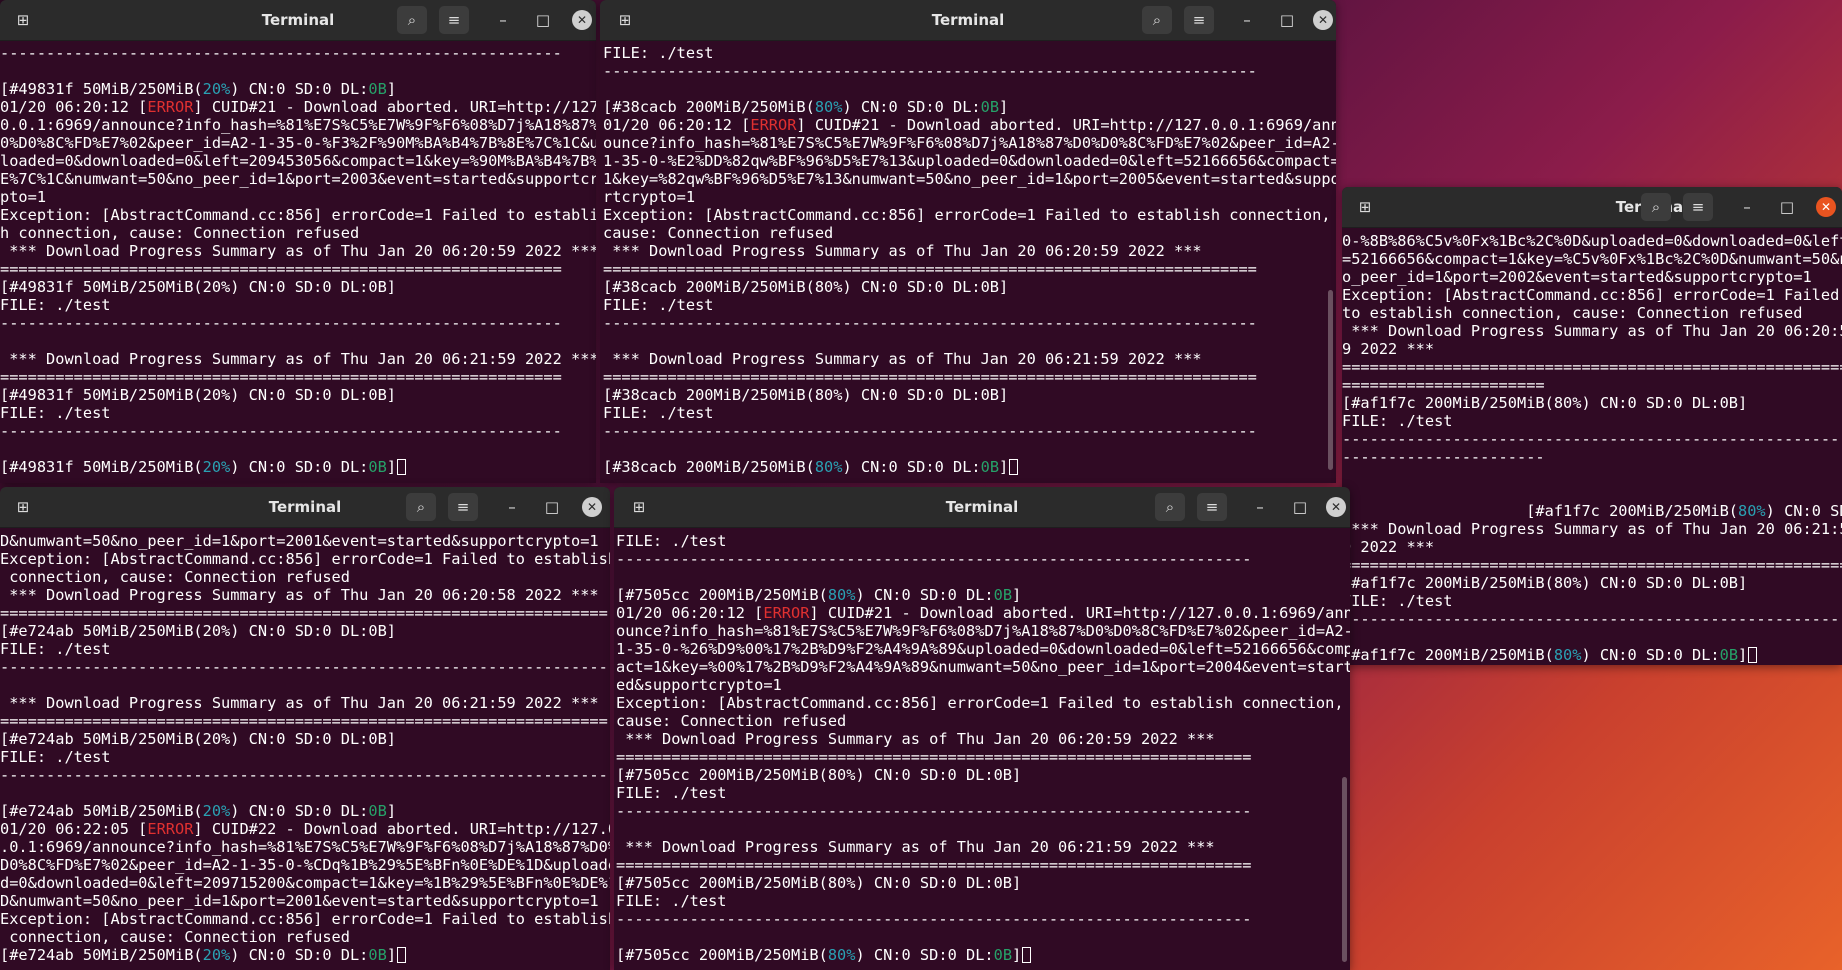 The width and height of the screenshot is (1842, 970). What do you see at coordinates (299, 89) in the screenshot?
I see `terminal-text: ) CN:0 SD:0 DL:` at bounding box center [299, 89].